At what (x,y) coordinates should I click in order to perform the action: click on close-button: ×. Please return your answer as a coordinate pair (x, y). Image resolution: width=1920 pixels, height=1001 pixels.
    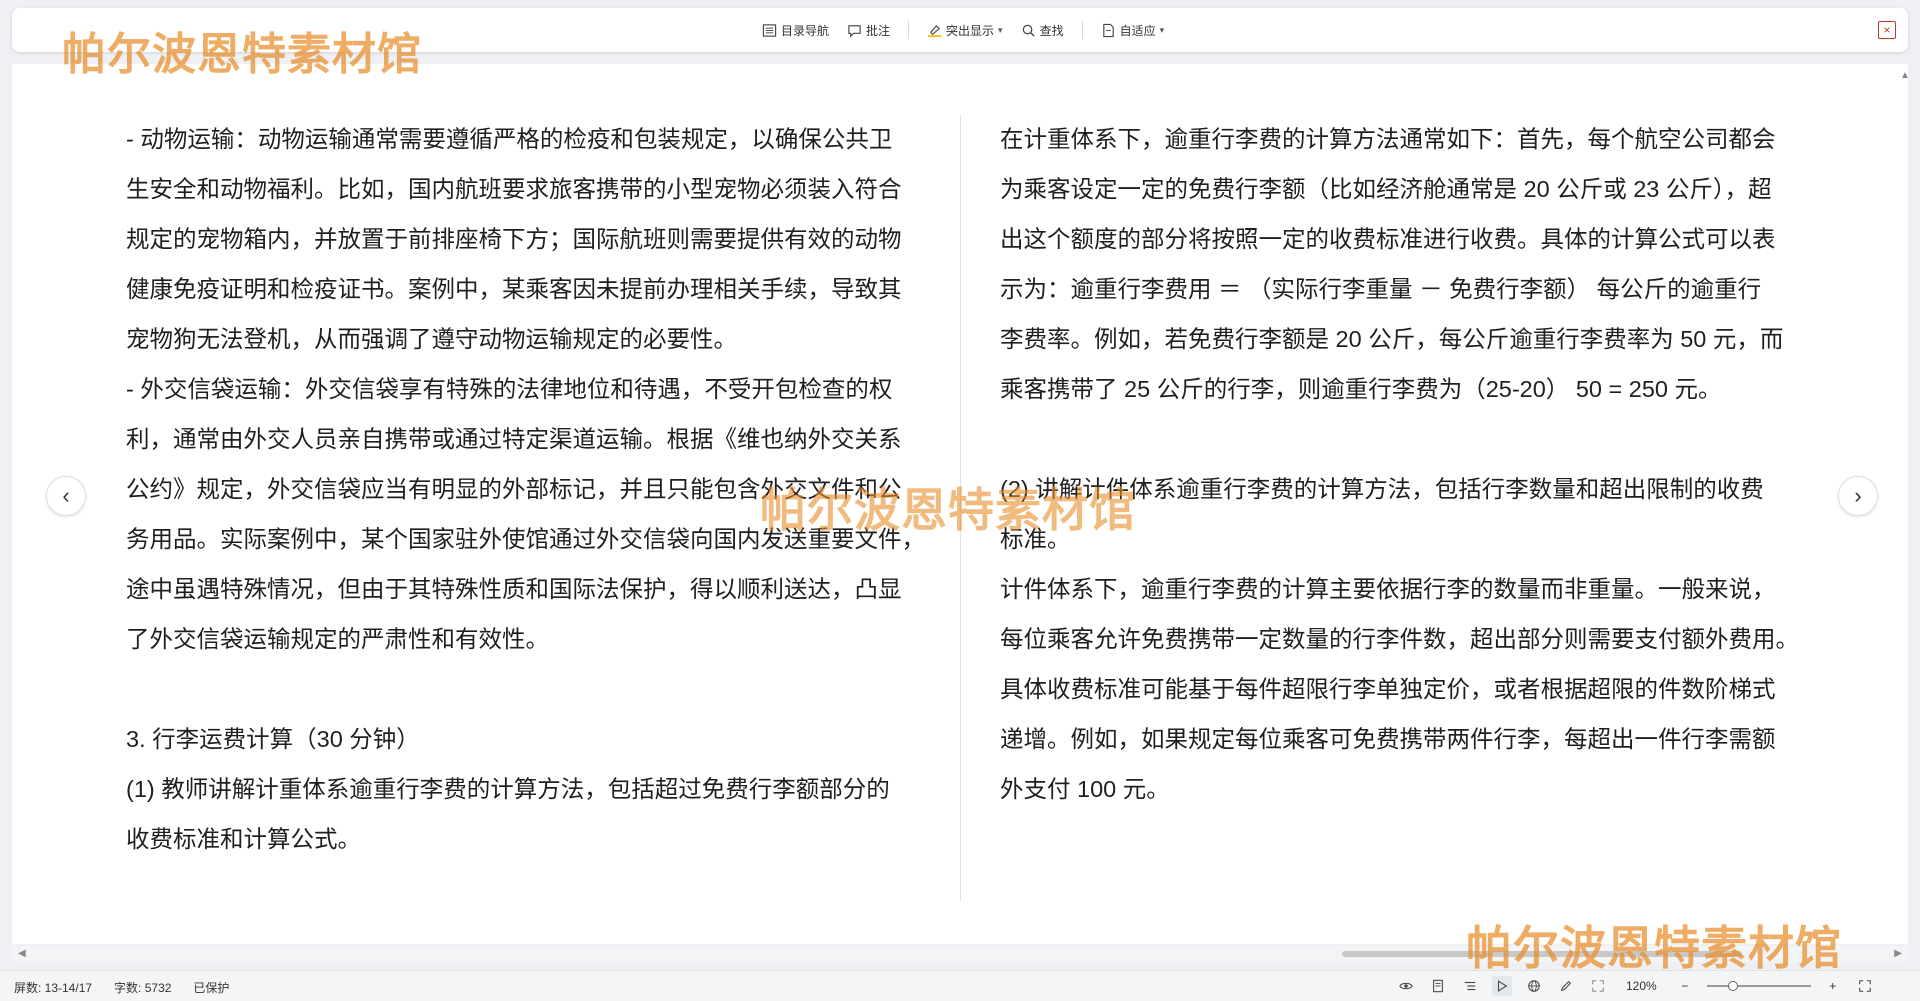
    Looking at the image, I should click on (1887, 30).